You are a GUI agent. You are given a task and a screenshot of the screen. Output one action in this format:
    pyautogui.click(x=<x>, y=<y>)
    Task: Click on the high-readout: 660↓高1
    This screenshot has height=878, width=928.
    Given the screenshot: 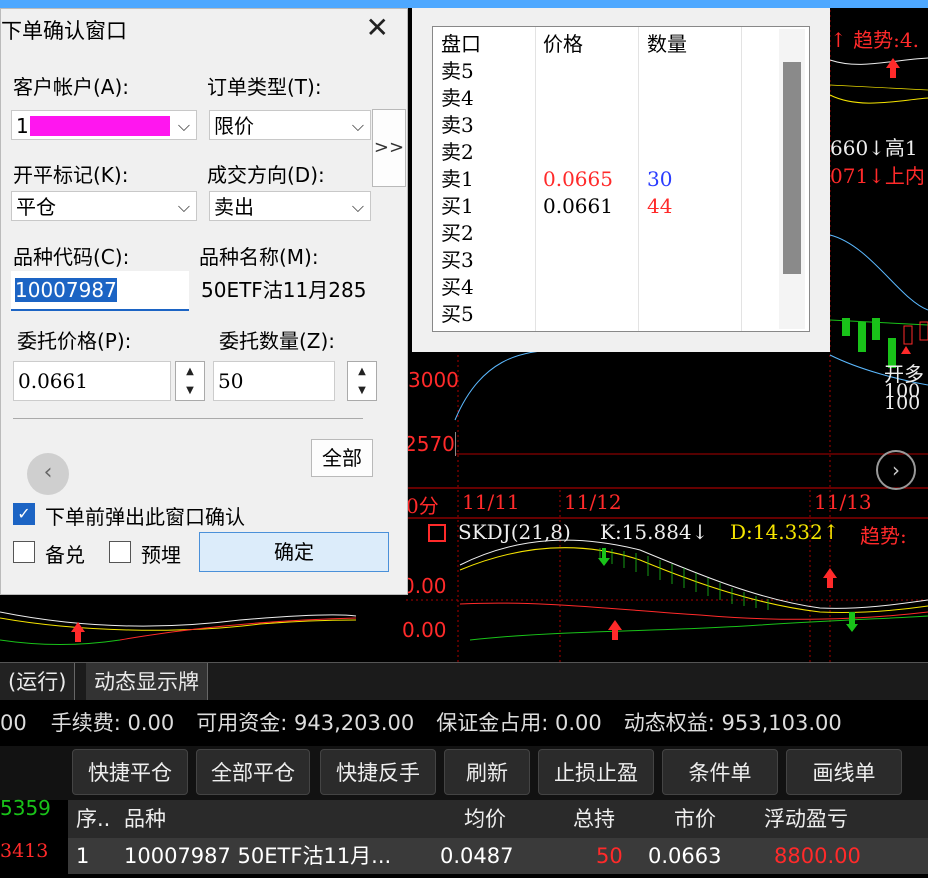 What is the action you would take?
    pyautogui.click(x=874, y=148)
    